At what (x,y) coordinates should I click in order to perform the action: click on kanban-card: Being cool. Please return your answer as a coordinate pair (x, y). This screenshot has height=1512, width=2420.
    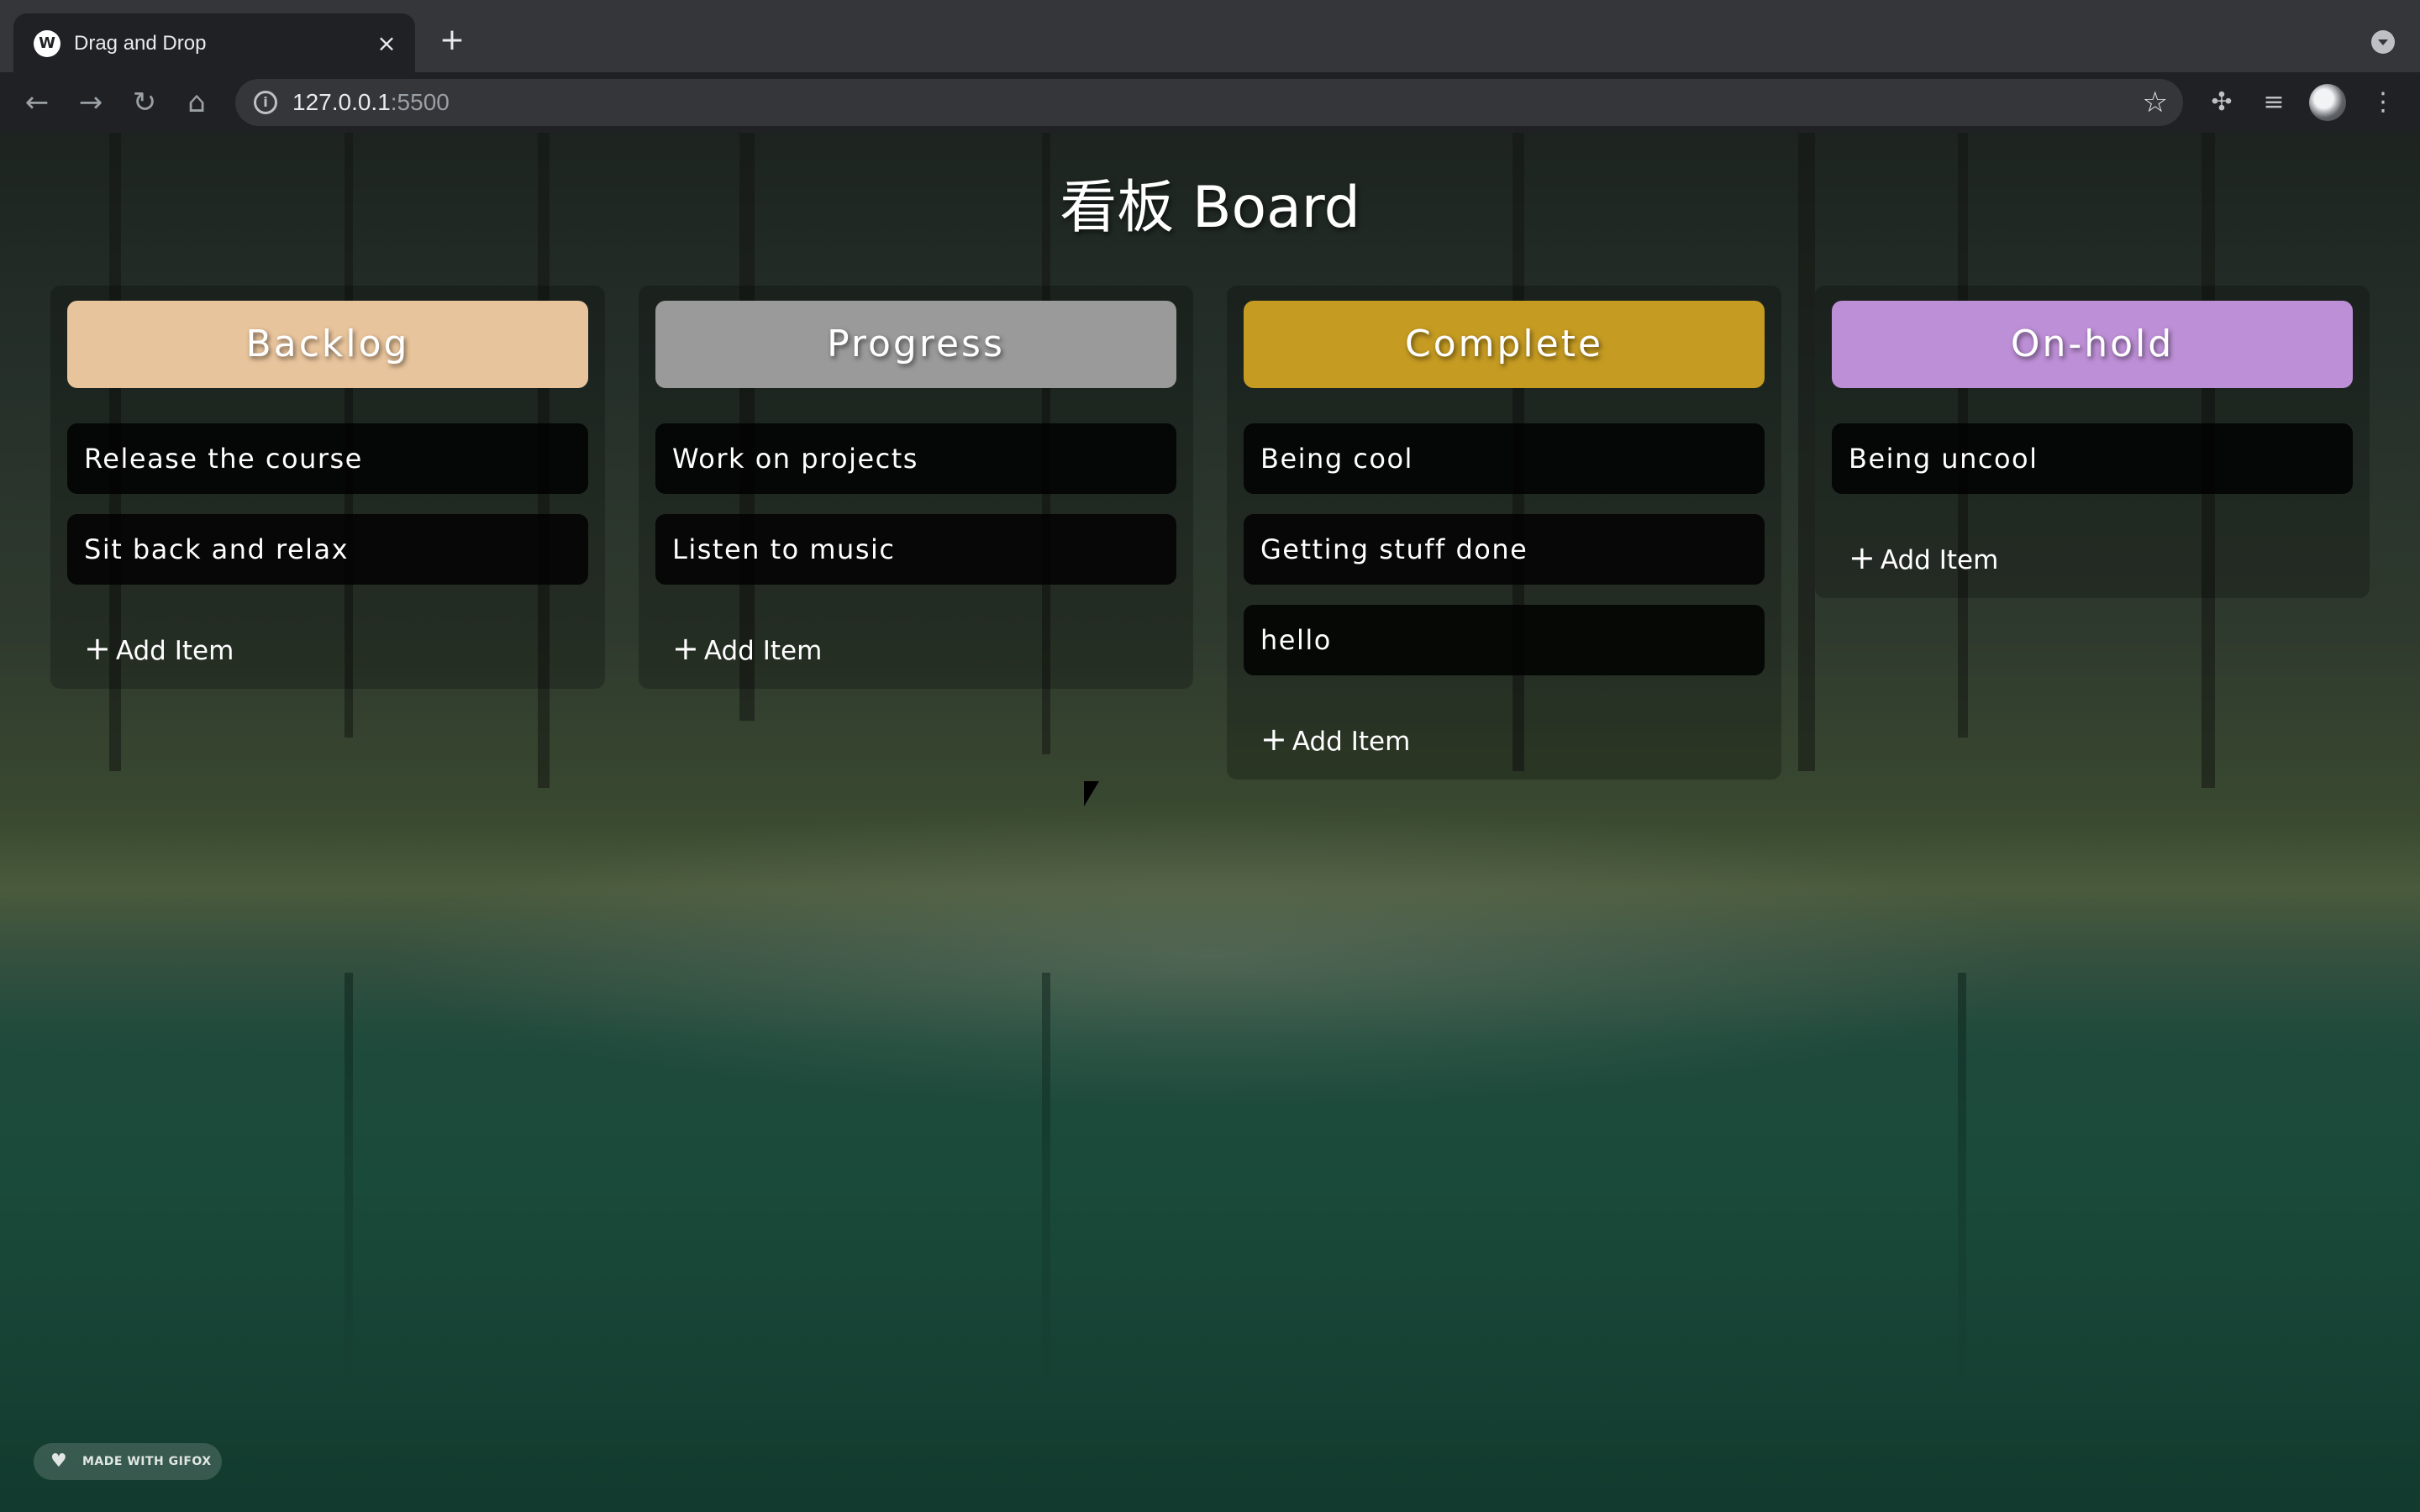
    Looking at the image, I should click on (1504, 458).